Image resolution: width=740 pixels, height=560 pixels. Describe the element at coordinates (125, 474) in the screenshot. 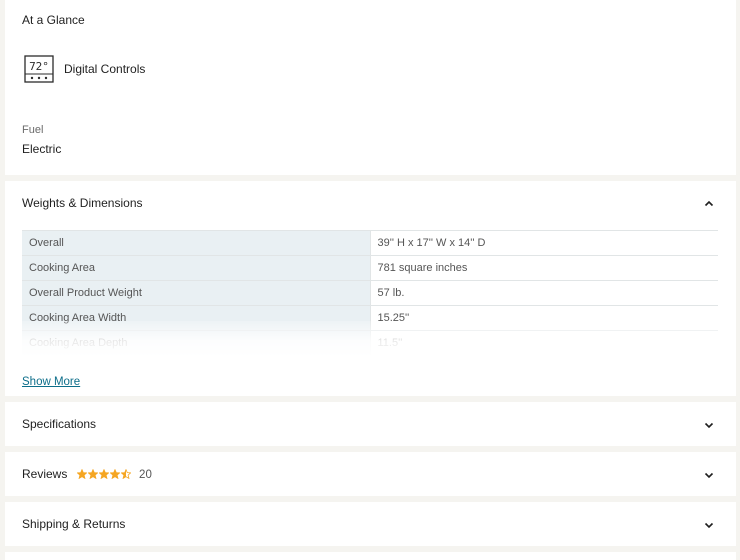

I see `star-half-icon` at that location.